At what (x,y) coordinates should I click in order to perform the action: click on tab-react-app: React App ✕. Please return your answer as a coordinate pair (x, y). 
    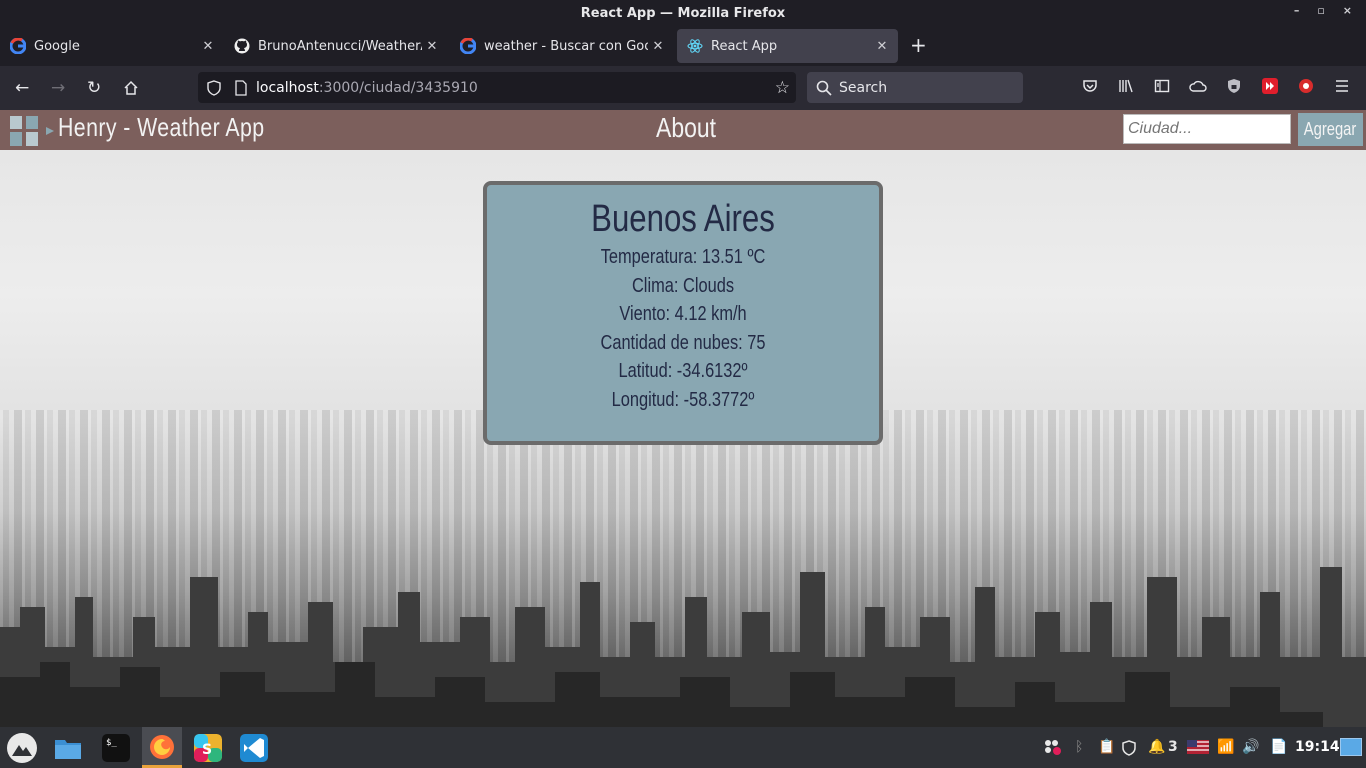
    Looking at the image, I should click on (787, 46).